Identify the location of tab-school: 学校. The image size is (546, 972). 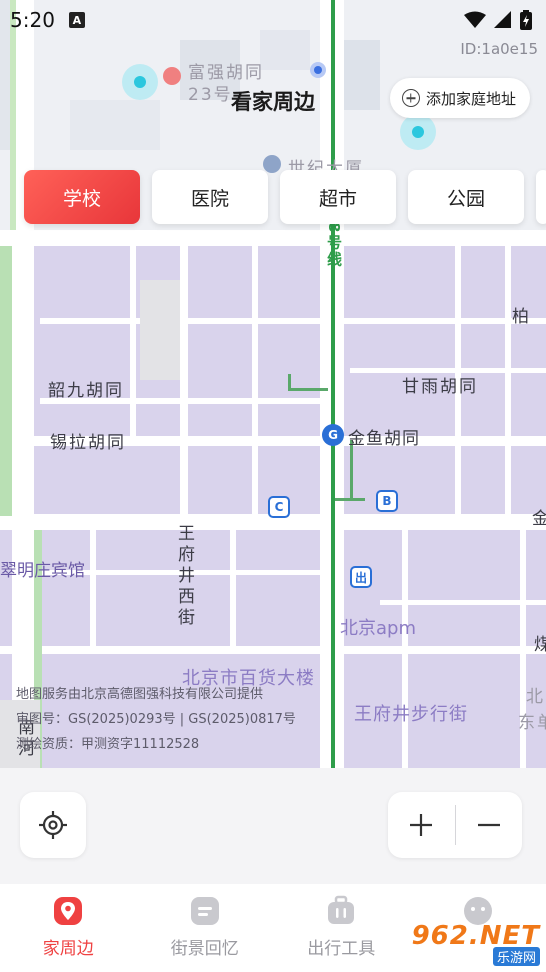
(82, 197).